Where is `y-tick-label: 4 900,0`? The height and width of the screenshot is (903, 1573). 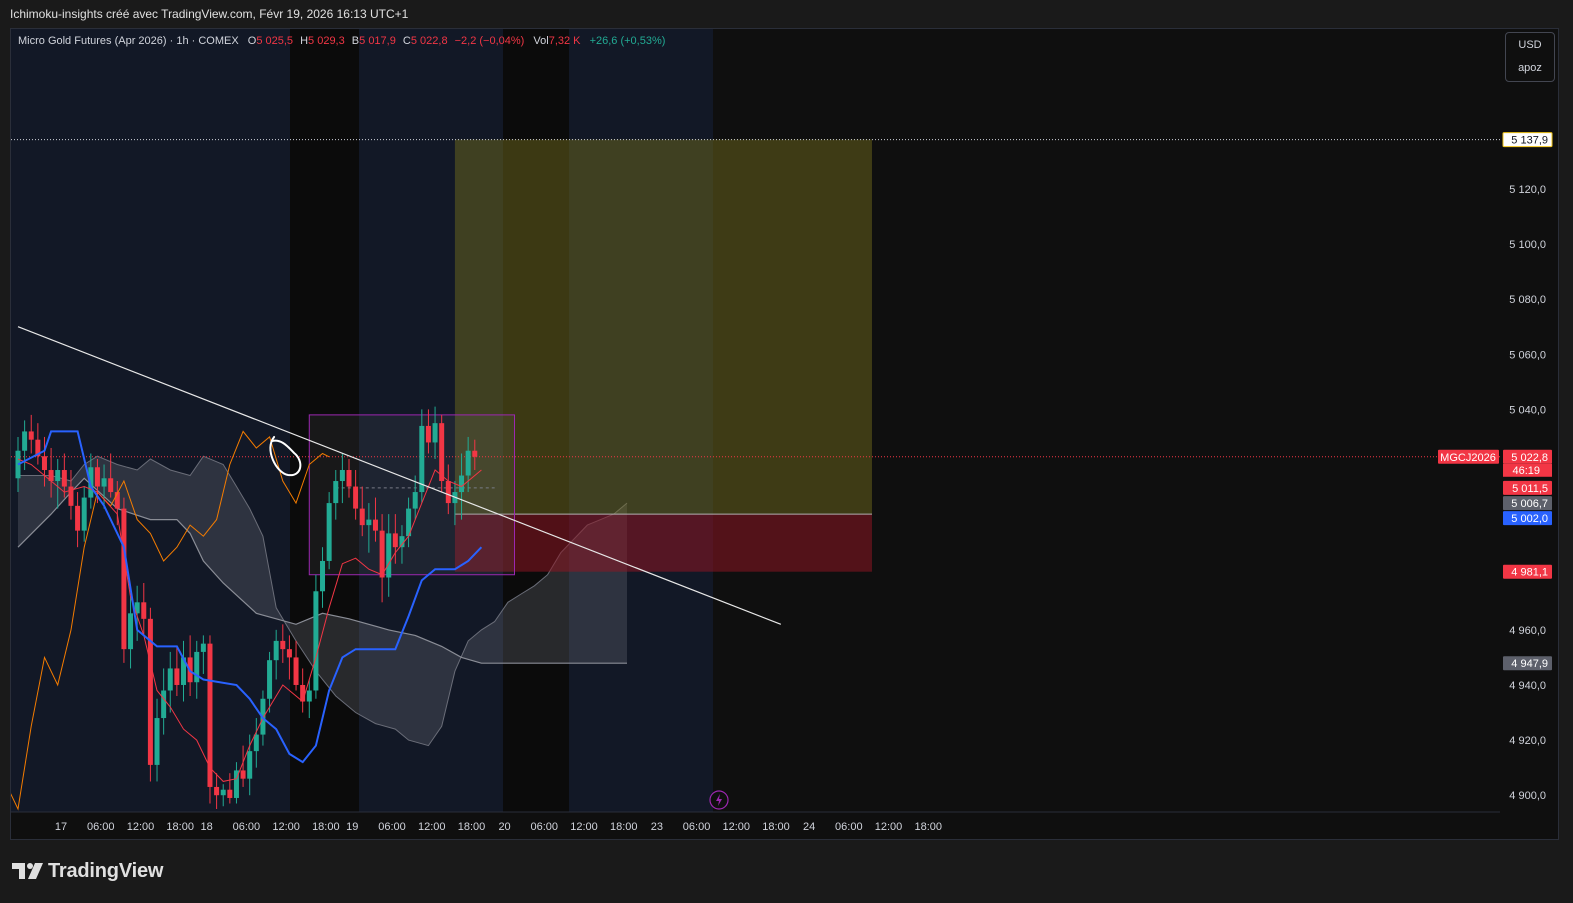
y-tick-label: 4 900,0 is located at coordinates (1527, 796).